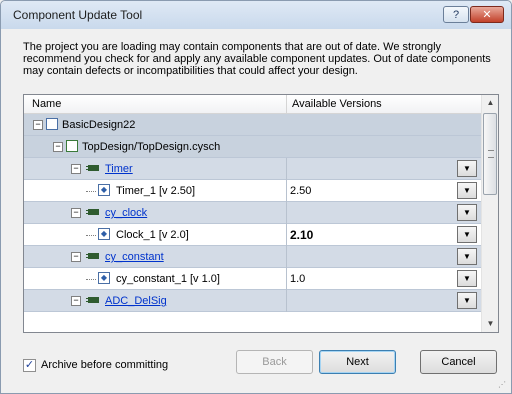 This screenshot has height=394, width=512. Describe the element at coordinates (105, 365) in the screenshot. I see `archive-label: Archive before committing` at that location.